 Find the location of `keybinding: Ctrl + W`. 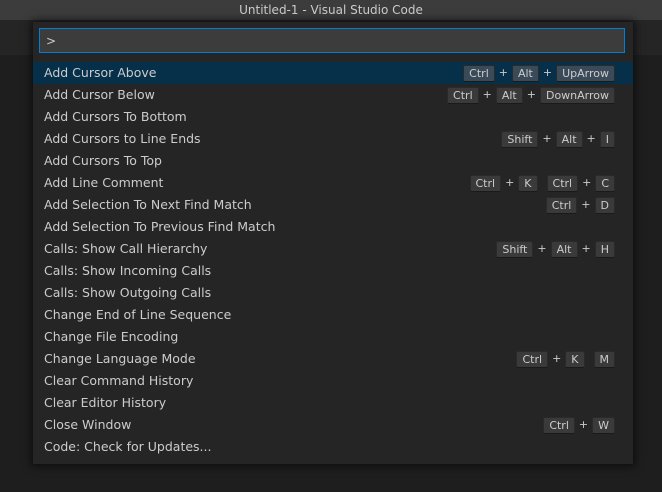

keybinding: Ctrl + W is located at coordinates (579, 425).